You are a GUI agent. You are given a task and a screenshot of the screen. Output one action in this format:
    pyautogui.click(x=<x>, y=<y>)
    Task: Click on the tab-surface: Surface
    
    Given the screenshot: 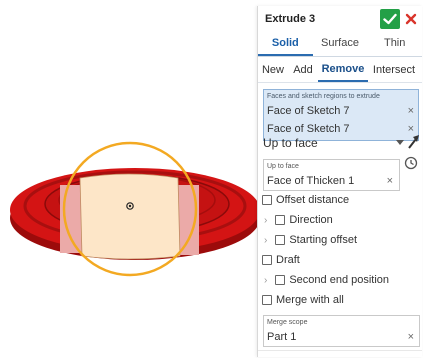 What is the action you would take?
    pyautogui.click(x=340, y=44)
    